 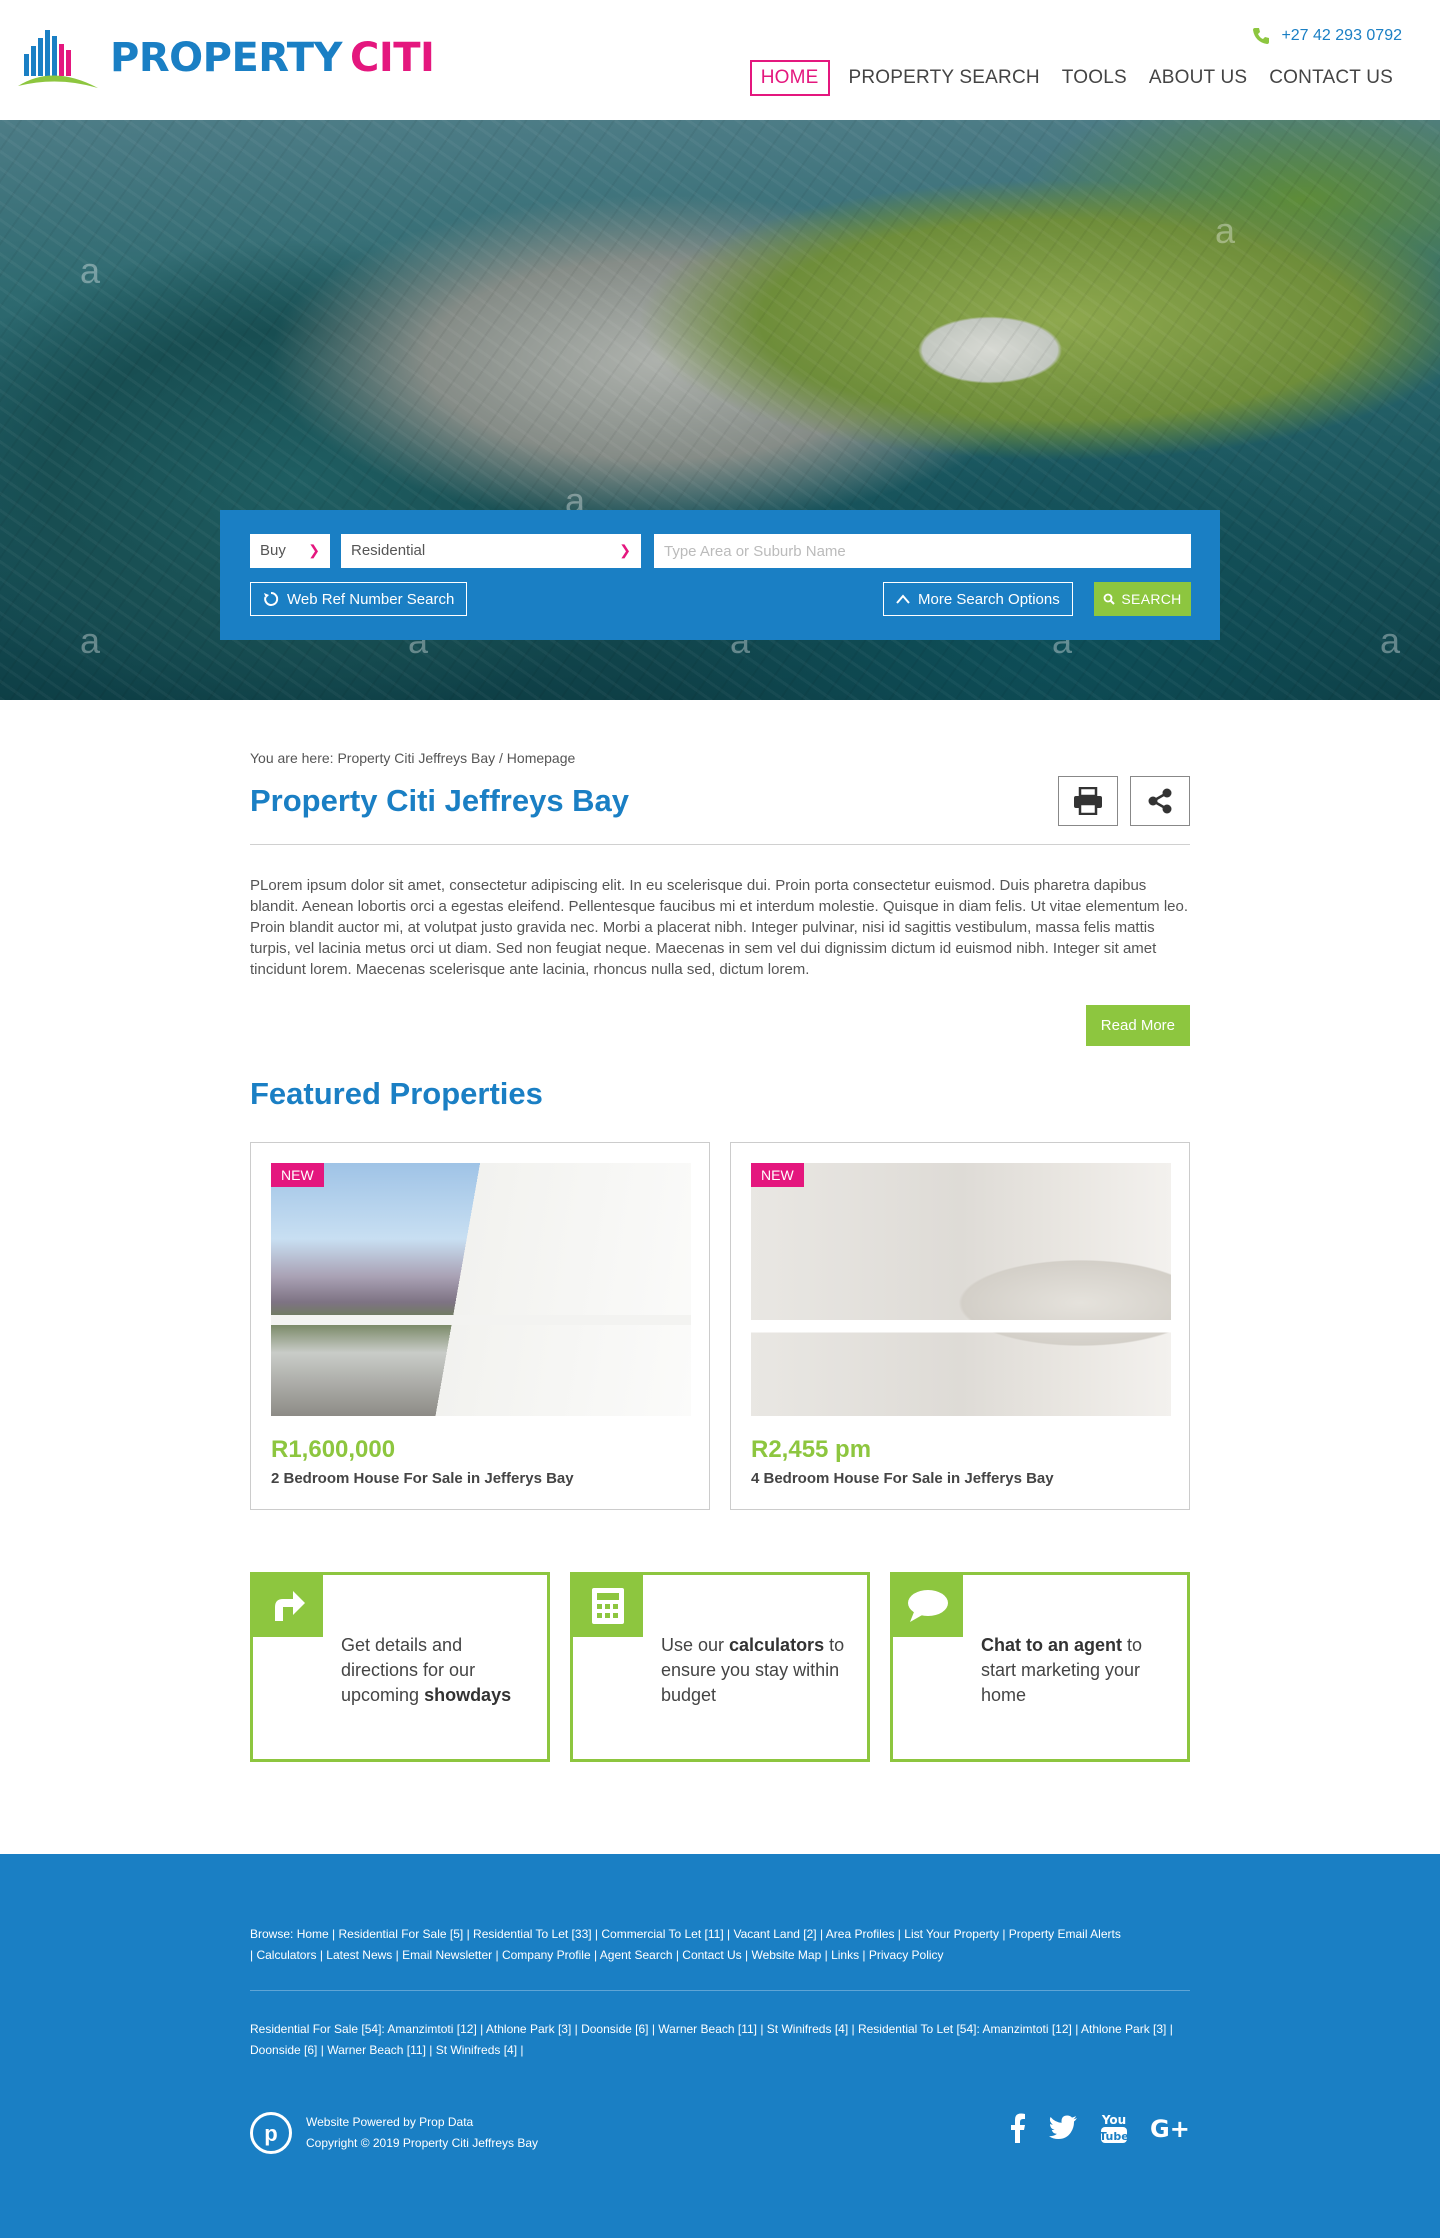 I want to click on footer-link: Email Newsletter, so click(x=447, y=1955).